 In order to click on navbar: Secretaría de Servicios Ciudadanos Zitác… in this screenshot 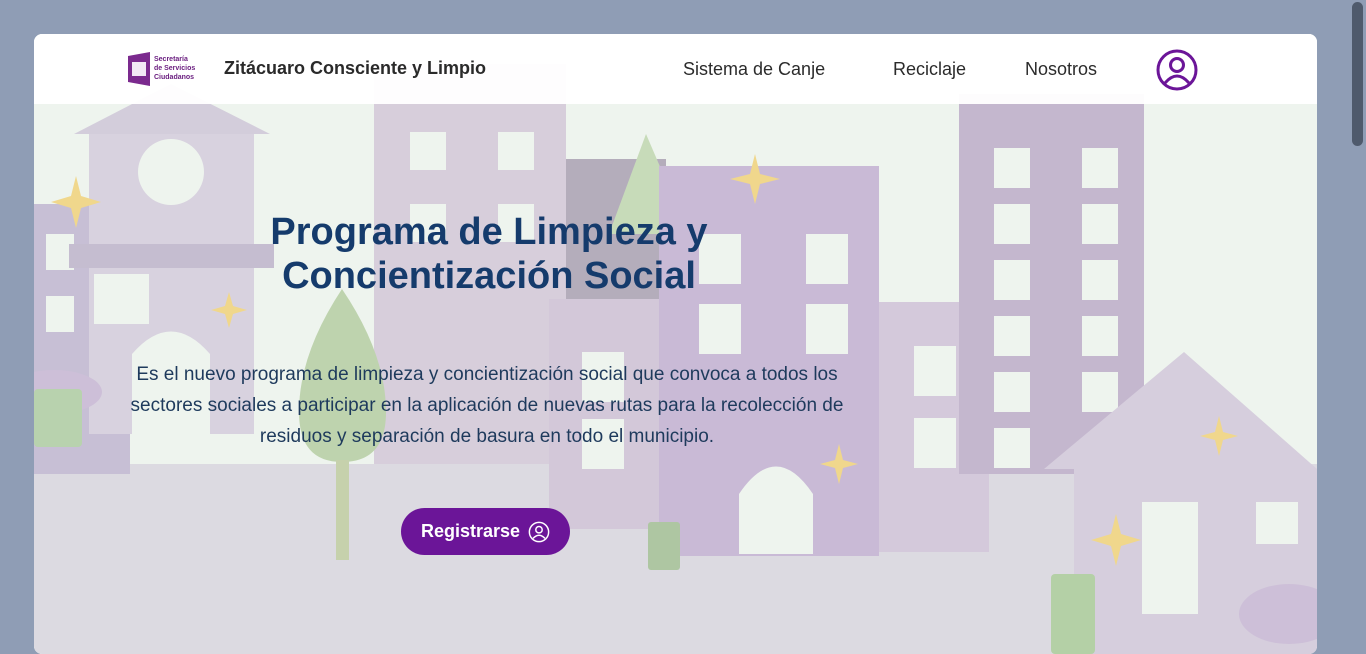, I will do `click(675, 69)`.